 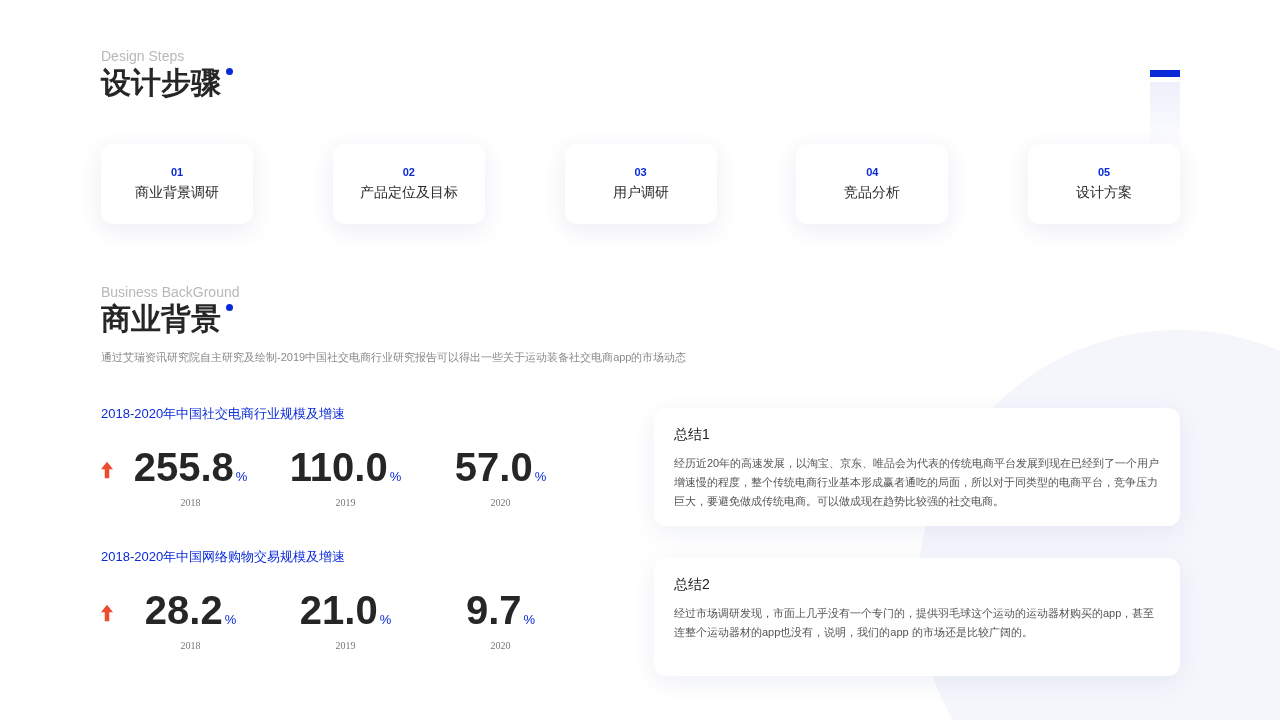 I want to click on section-subtitle: Business BackGround, so click(x=171, y=292).